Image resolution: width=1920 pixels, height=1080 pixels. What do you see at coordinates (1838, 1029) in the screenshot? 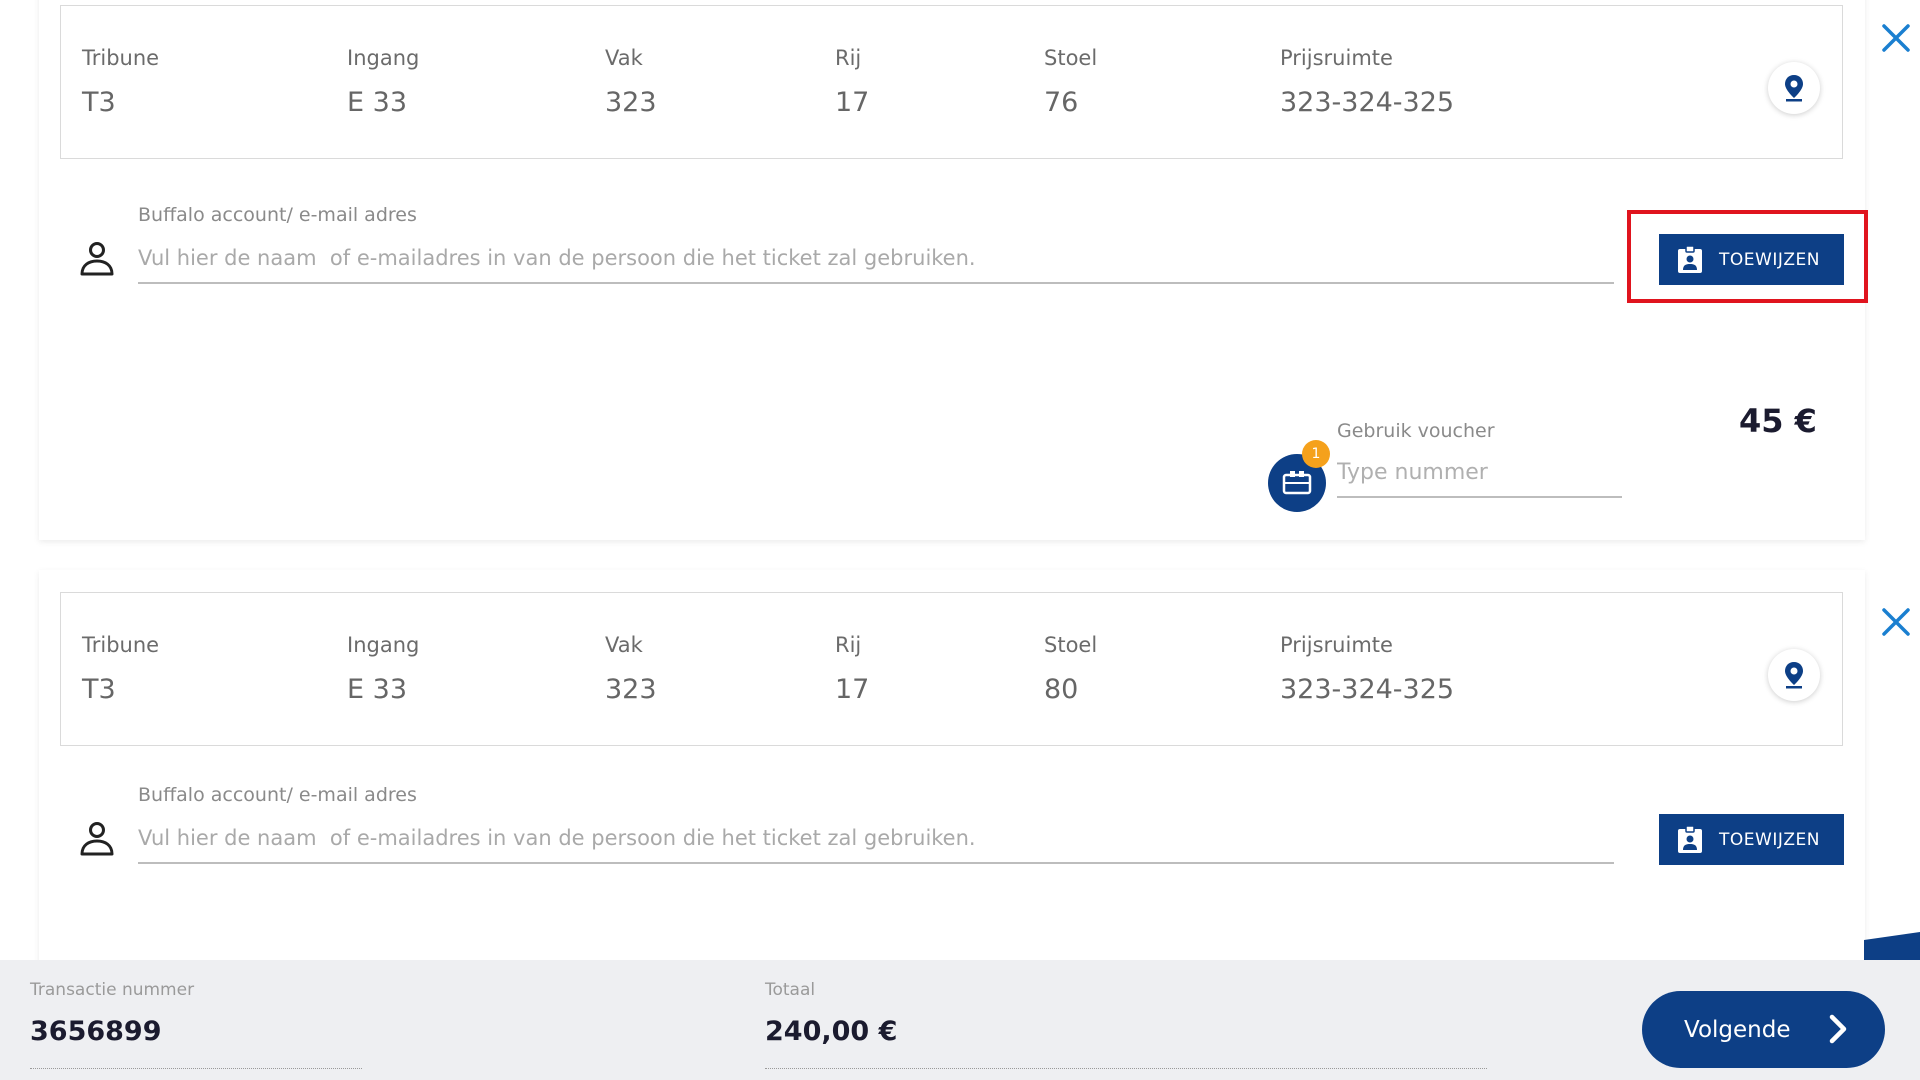
I see `chevron-right-icon` at bounding box center [1838, 1029].